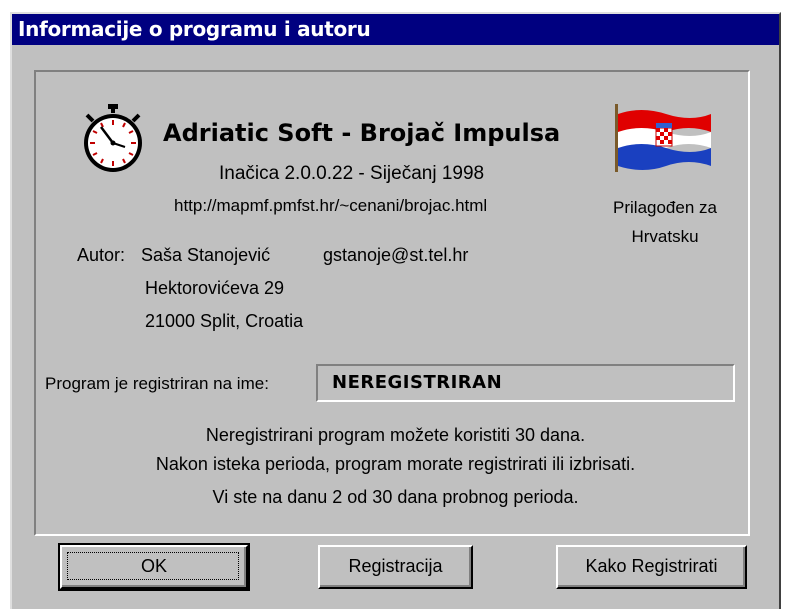 The height and width of the screenshot is (609, 791). Describe the element at coordinates (395, 29) in the screenshot. I see `window-title: Informacije o programu i autoru` at that location.